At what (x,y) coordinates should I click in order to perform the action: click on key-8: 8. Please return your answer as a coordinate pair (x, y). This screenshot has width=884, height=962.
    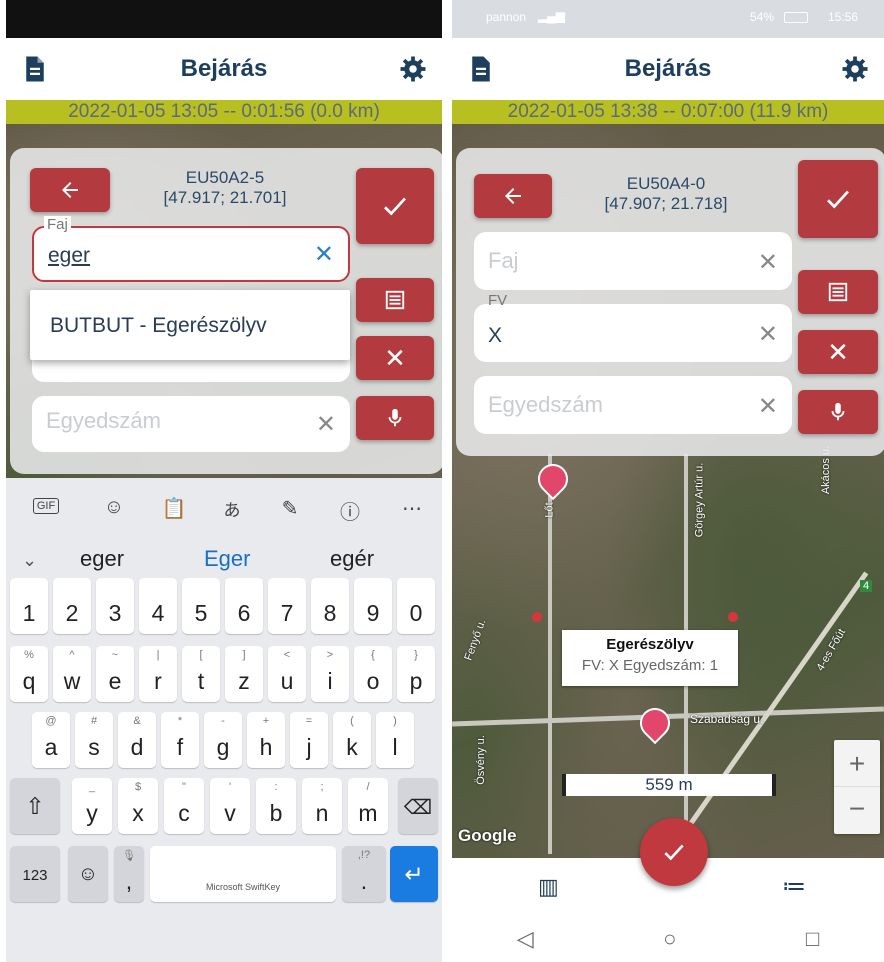
    Looking at the image, I should click on (330, 606).